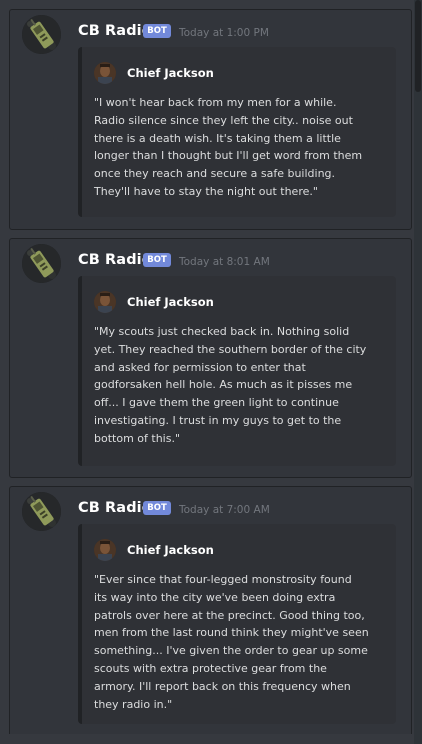 Image resolution: width=422 pixels, height=744 pixels. Describe the element at coordinates (224, 510) in the screenshot. I see `timestamp: Today at 7:00 AM` at that location.